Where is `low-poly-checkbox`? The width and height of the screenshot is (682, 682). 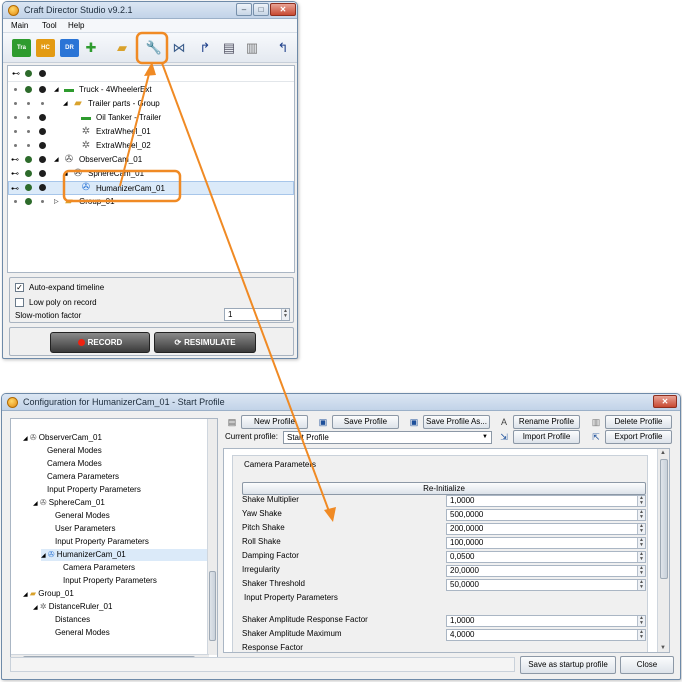
low-poly-checkbox is located at coordinates (19, 302).